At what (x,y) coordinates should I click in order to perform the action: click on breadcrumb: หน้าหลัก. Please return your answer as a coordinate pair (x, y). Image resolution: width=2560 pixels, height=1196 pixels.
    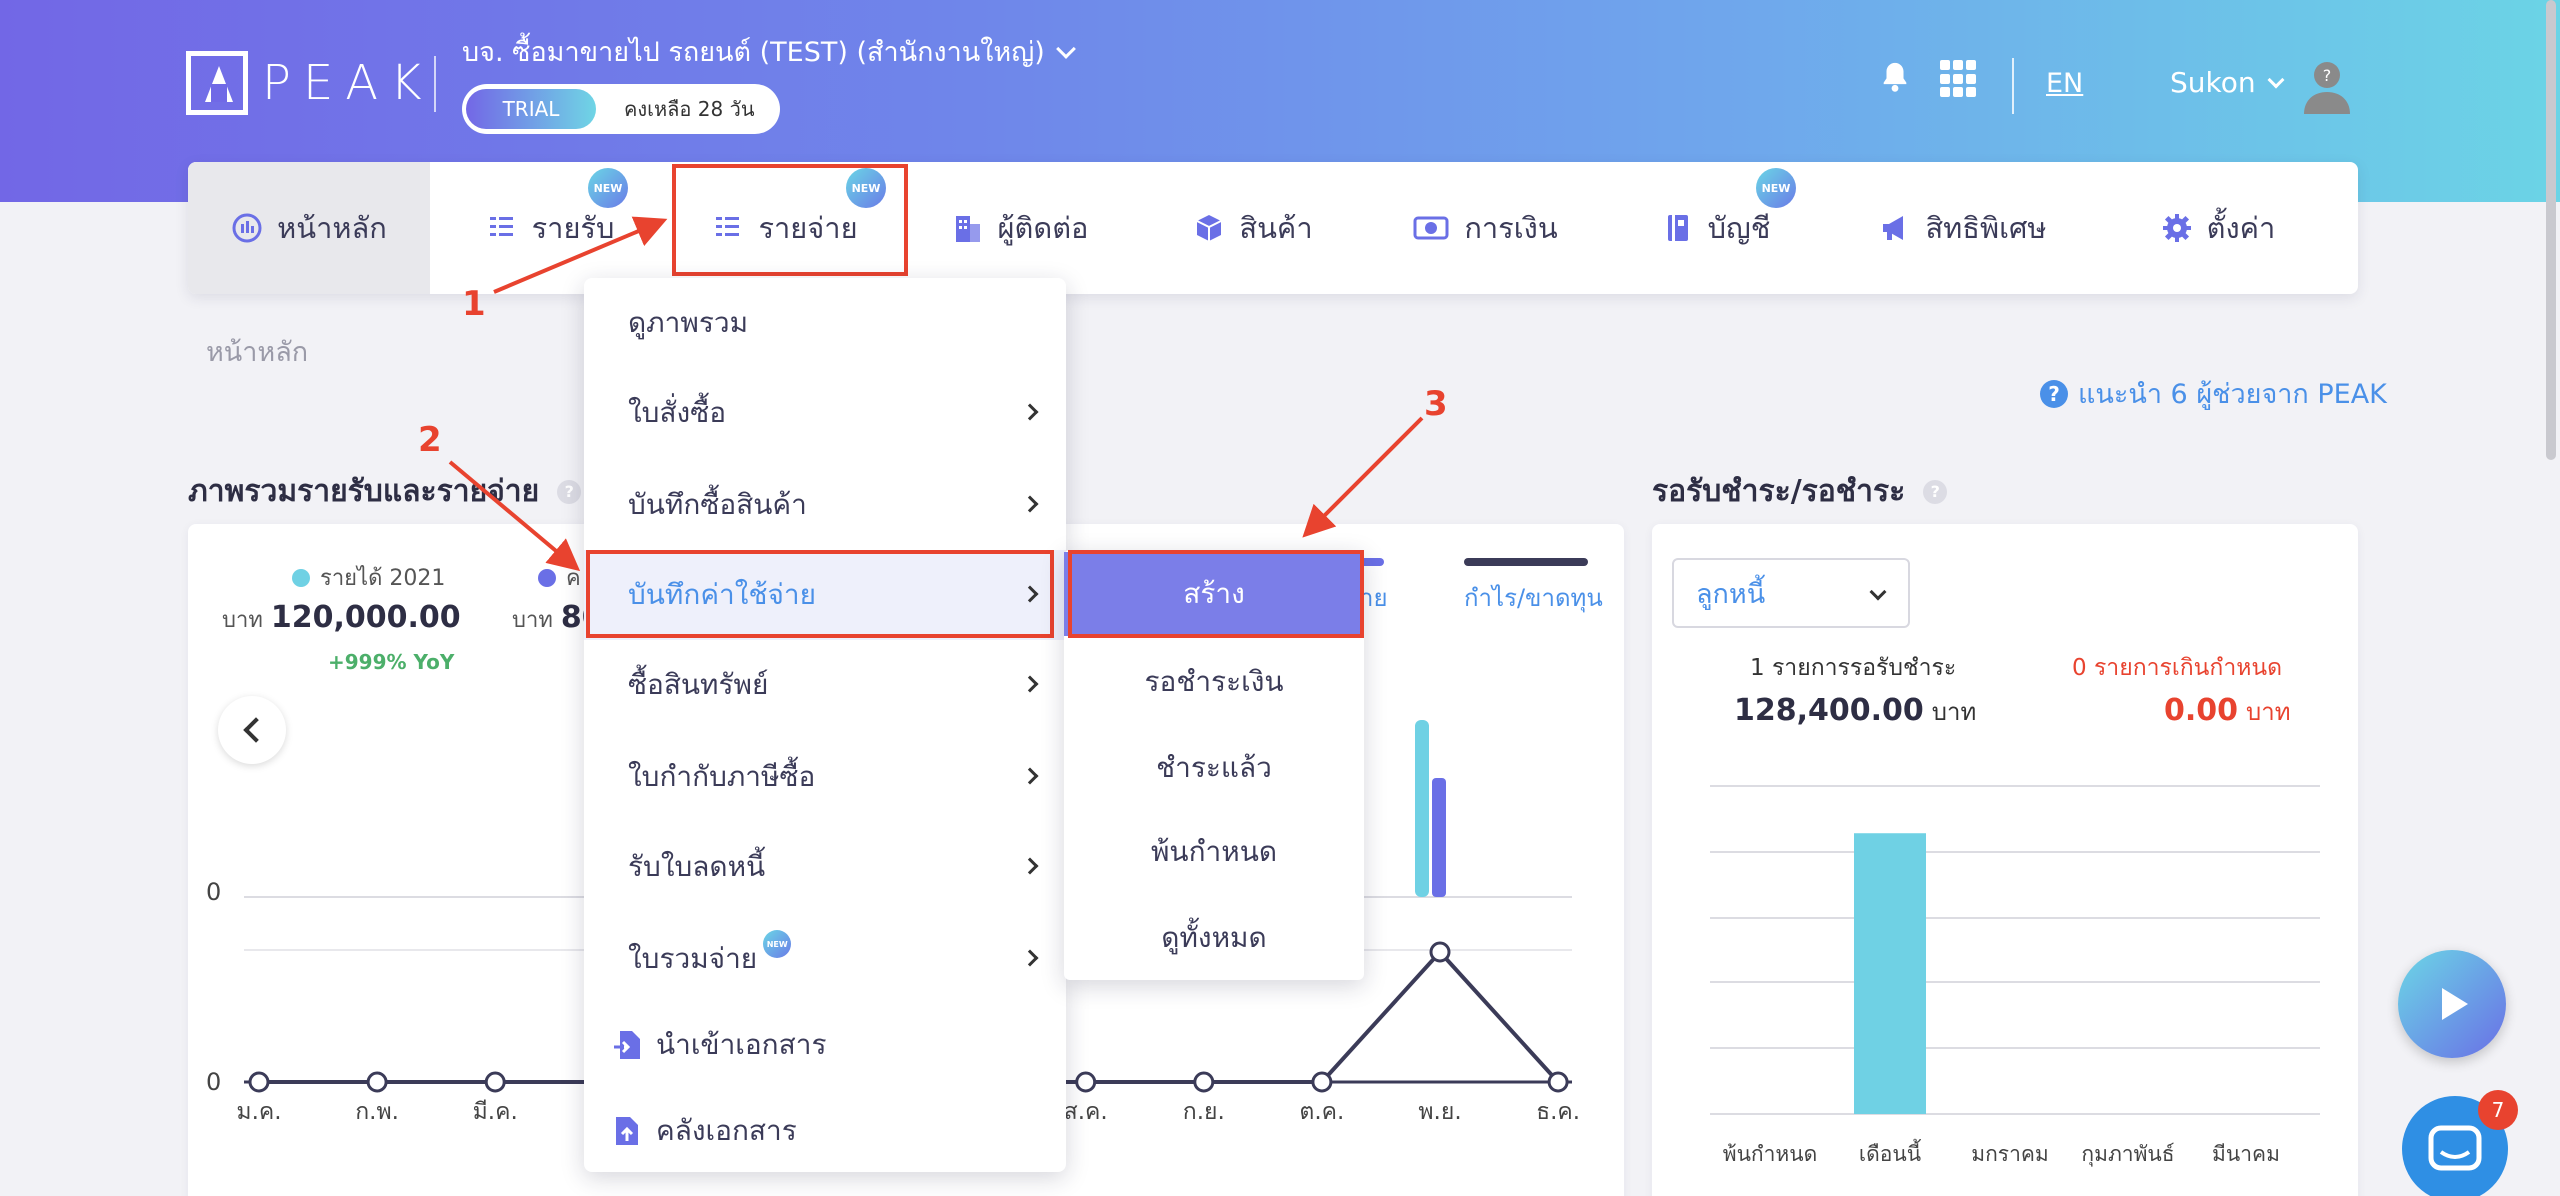
    Looking at the image, I should click on (257, 351).